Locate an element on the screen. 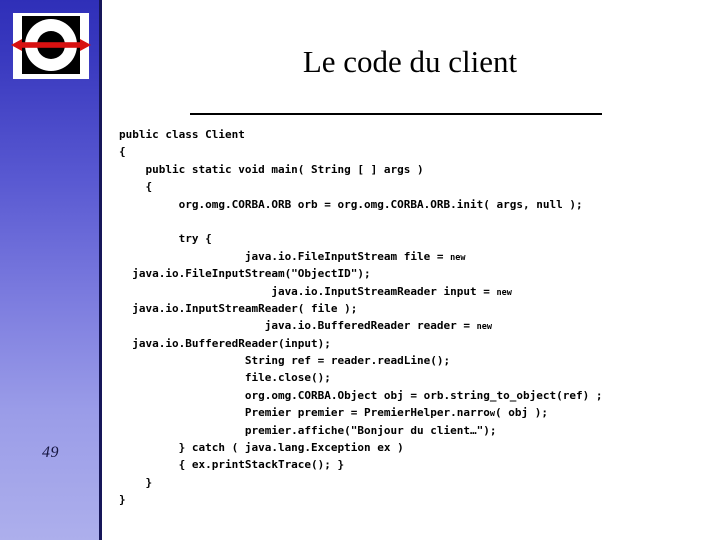  code-token: Premier premier = PremierHelper.narro is located at coordinates (304, 413).